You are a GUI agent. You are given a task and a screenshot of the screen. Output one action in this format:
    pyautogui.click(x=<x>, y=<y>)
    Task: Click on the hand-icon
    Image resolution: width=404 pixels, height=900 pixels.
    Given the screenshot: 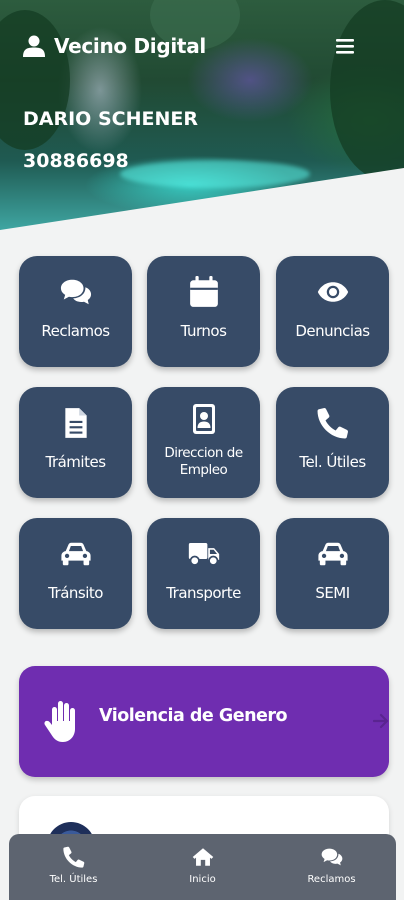 What is the action you would take?
    pyautogui.click(x=59, y=721)
    